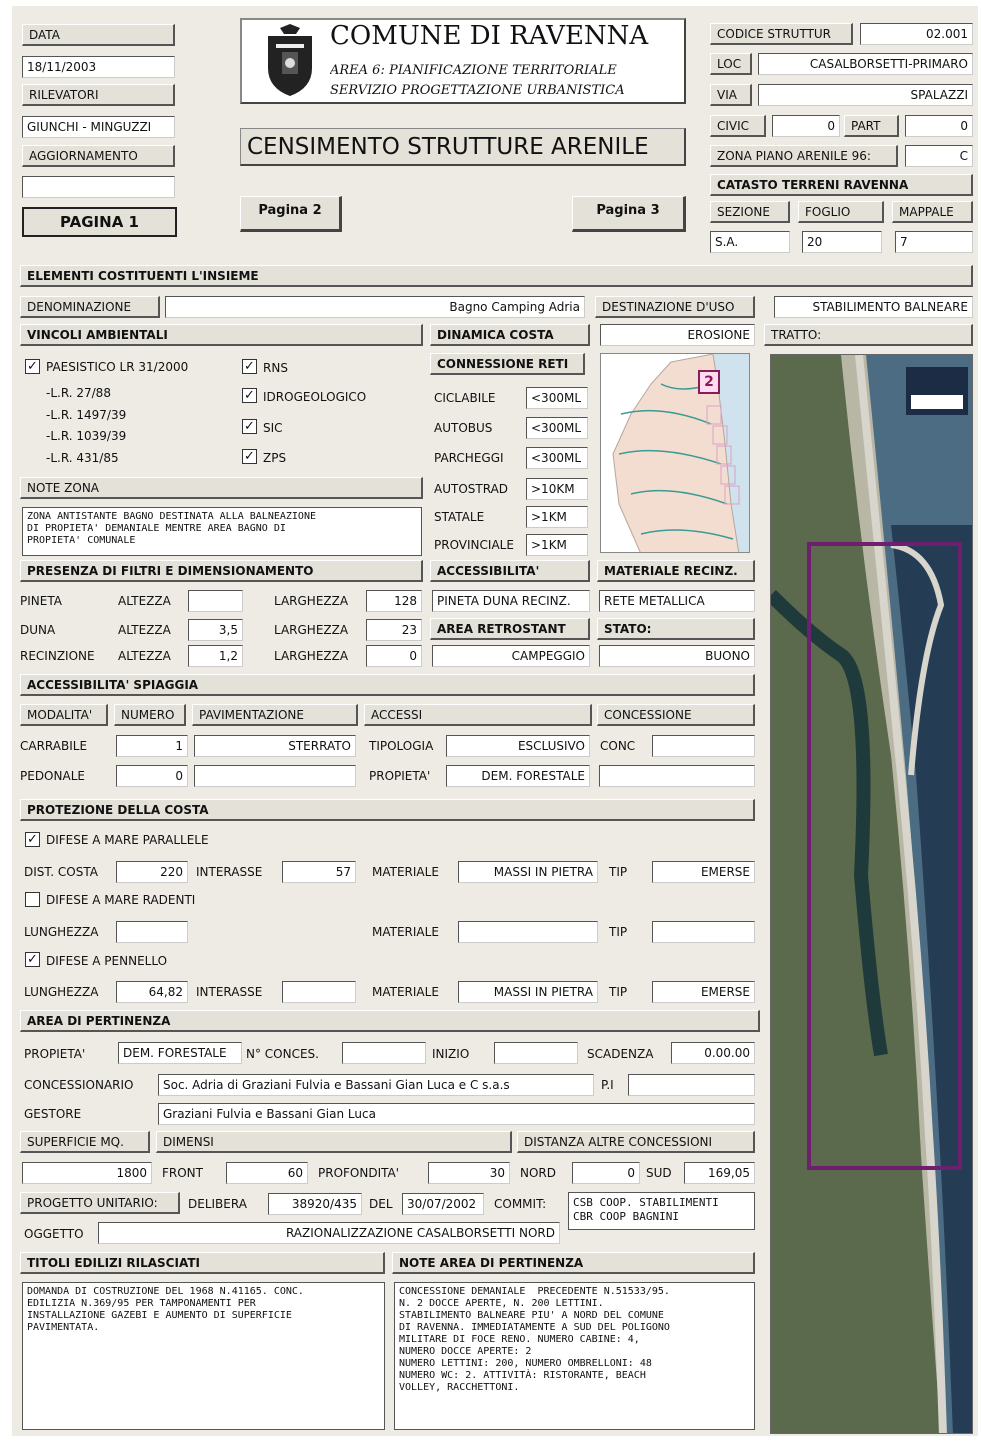 Image resolution: width=981 pixels, height=1441 pixels. I want to click on dinamica-field: EROSIONE, so click(677, 335).